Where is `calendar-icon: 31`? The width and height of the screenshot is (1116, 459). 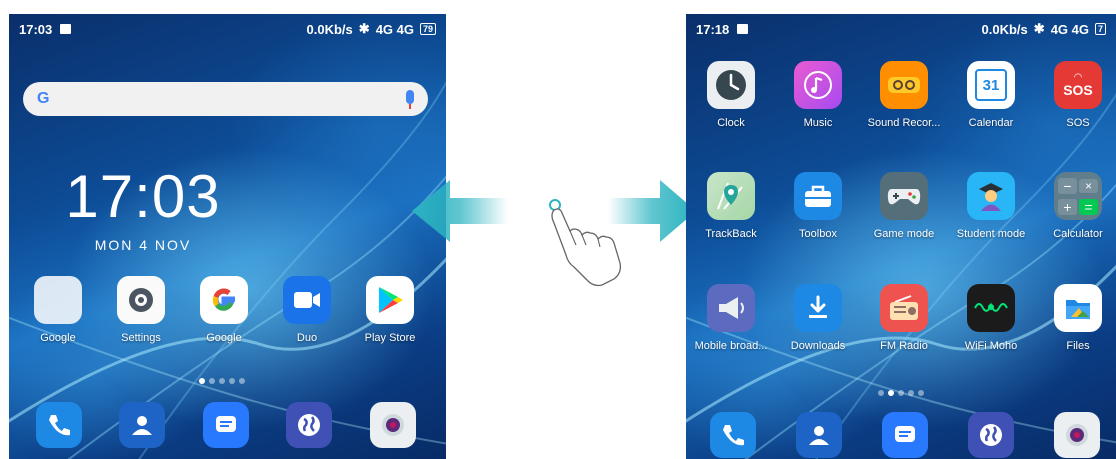
calendar-icon: 31 is located at coordinates (991, 85).